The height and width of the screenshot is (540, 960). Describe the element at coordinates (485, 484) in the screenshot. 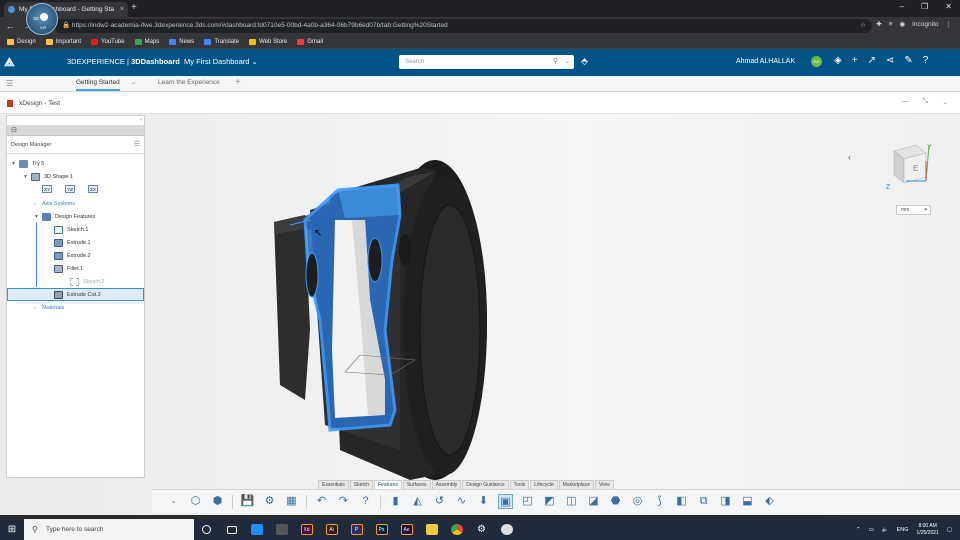

I see `action-tab-design-guidance: Design Guidance` at that location.